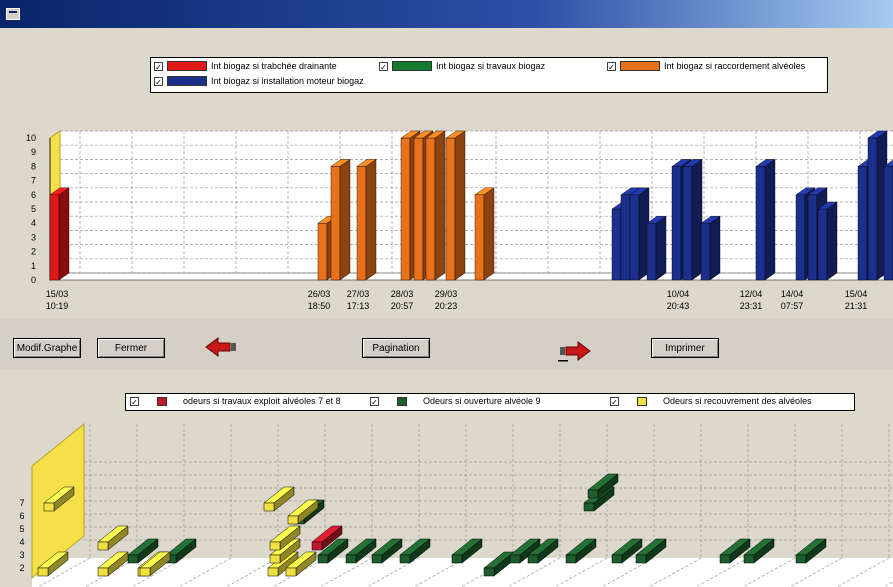 The width and height of the screenshot is (893, 587). I want to click on legend-label: Odeurs si recouvrement des alvéoles, so click(737, 401).